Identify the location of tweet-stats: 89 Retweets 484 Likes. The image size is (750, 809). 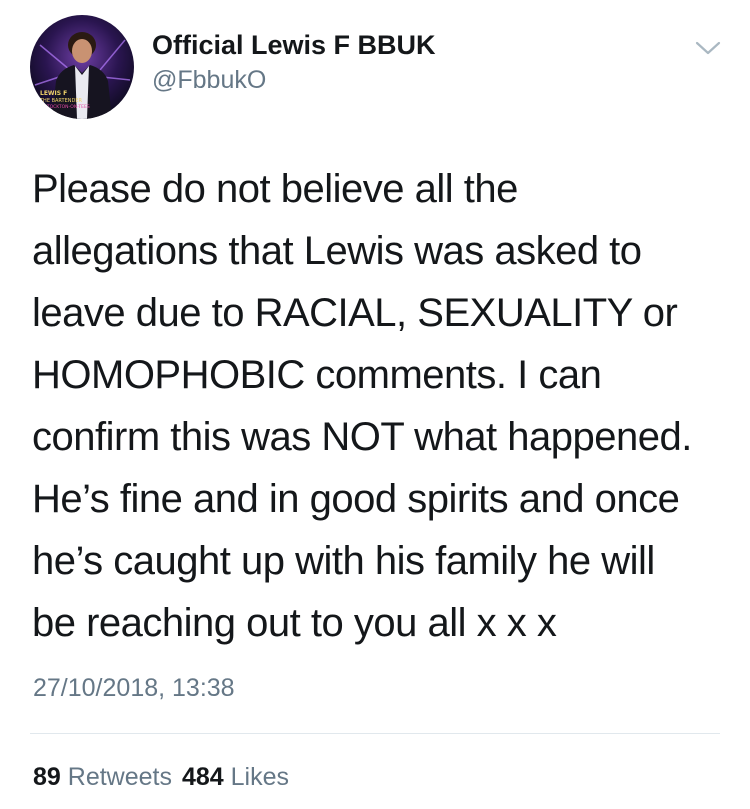
(161, 777).